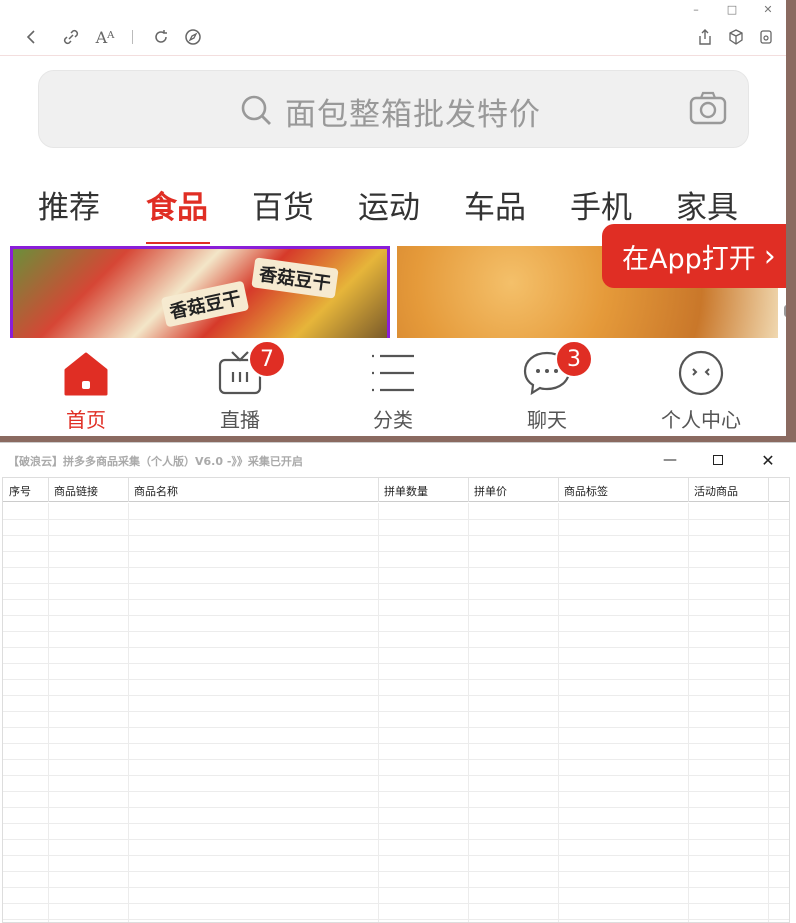 Image resolution: width=796 pixels, height=923 pixels. I want to click on scrollbar-thumb, so click(785, 311).